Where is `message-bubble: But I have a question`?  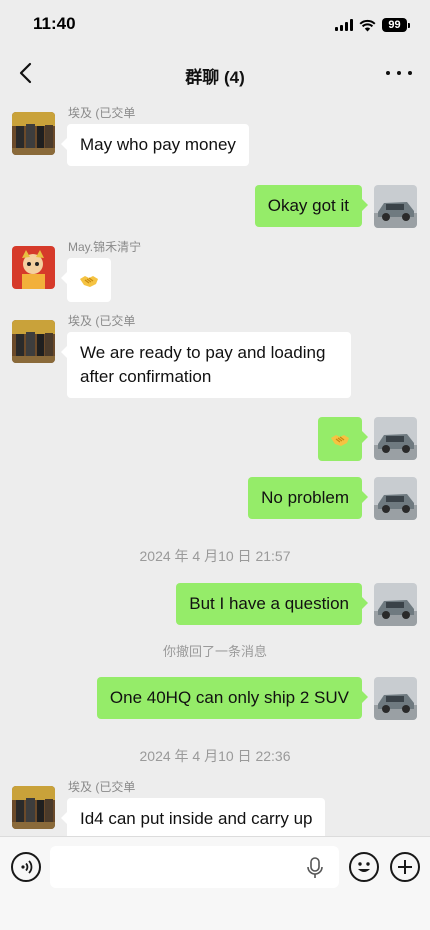 message-bubble: But I have a question is located at coordinates (272, 604).